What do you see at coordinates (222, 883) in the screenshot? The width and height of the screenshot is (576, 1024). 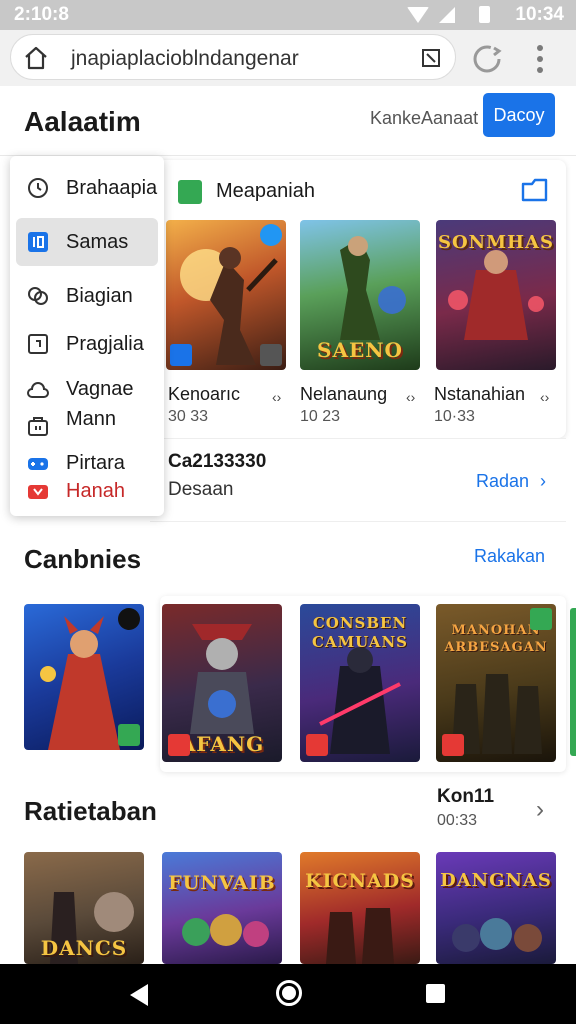 I see `game-title-art: FUNVAIB` at bounding box center [222, 883].